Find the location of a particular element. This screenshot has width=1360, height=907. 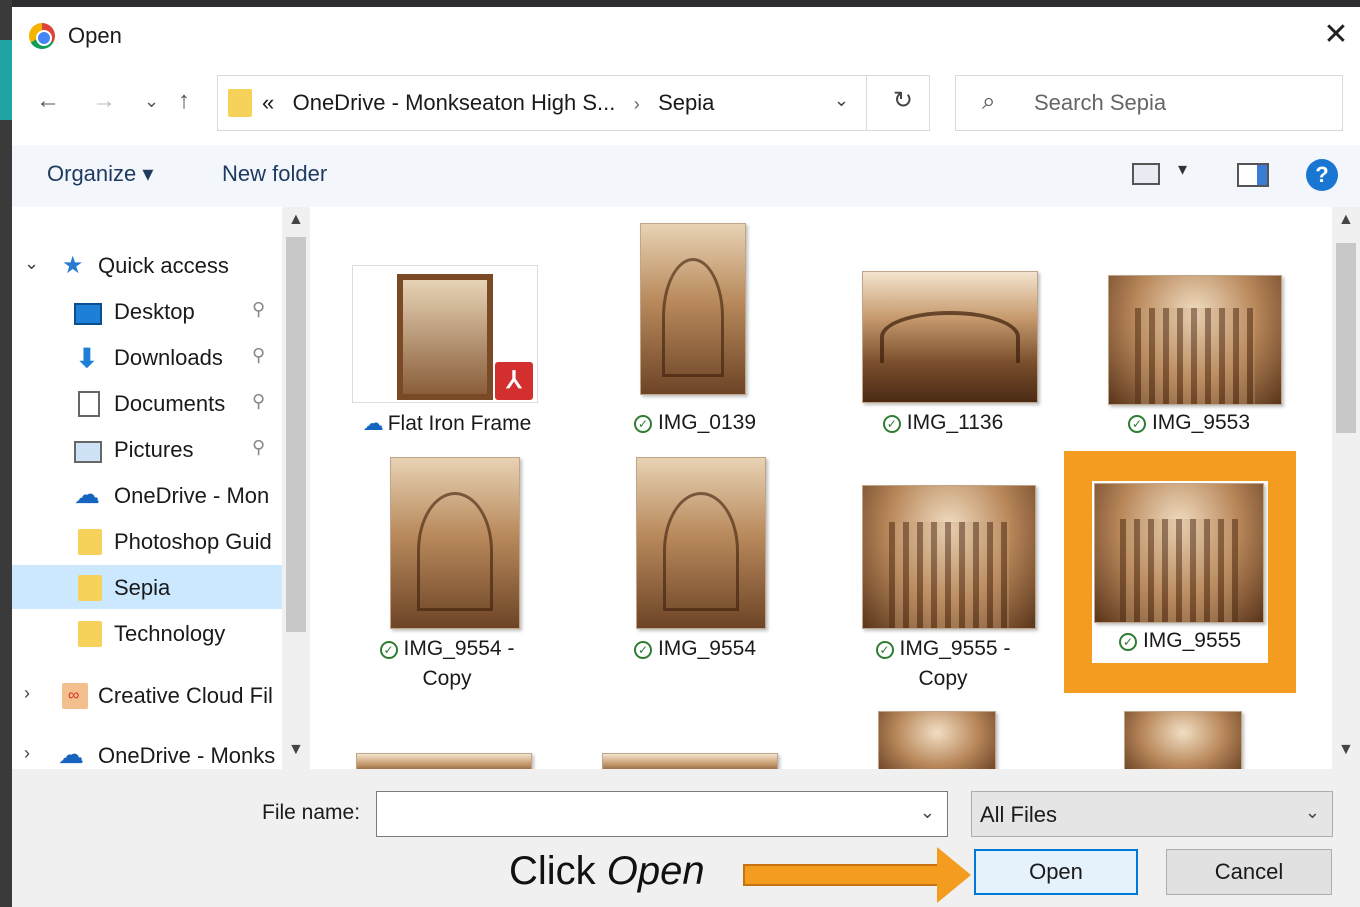

sidebar-item-documents: Documents ⚲ is located at coordinates (147, 403).